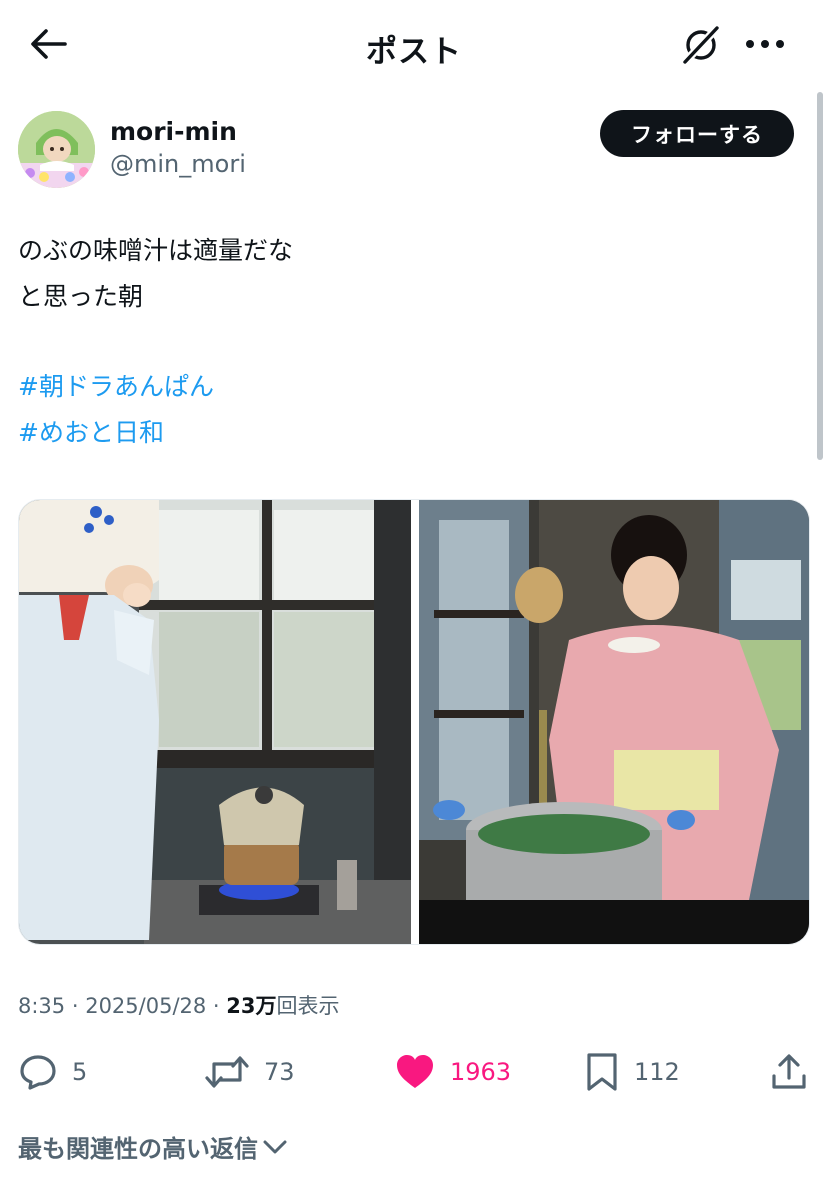 This screenshot has width=828, height=1180. What do you see at coordinates (481, 1072) in the screenshot?
I see `like-count: 1963` at bounding box center [481, 1072].